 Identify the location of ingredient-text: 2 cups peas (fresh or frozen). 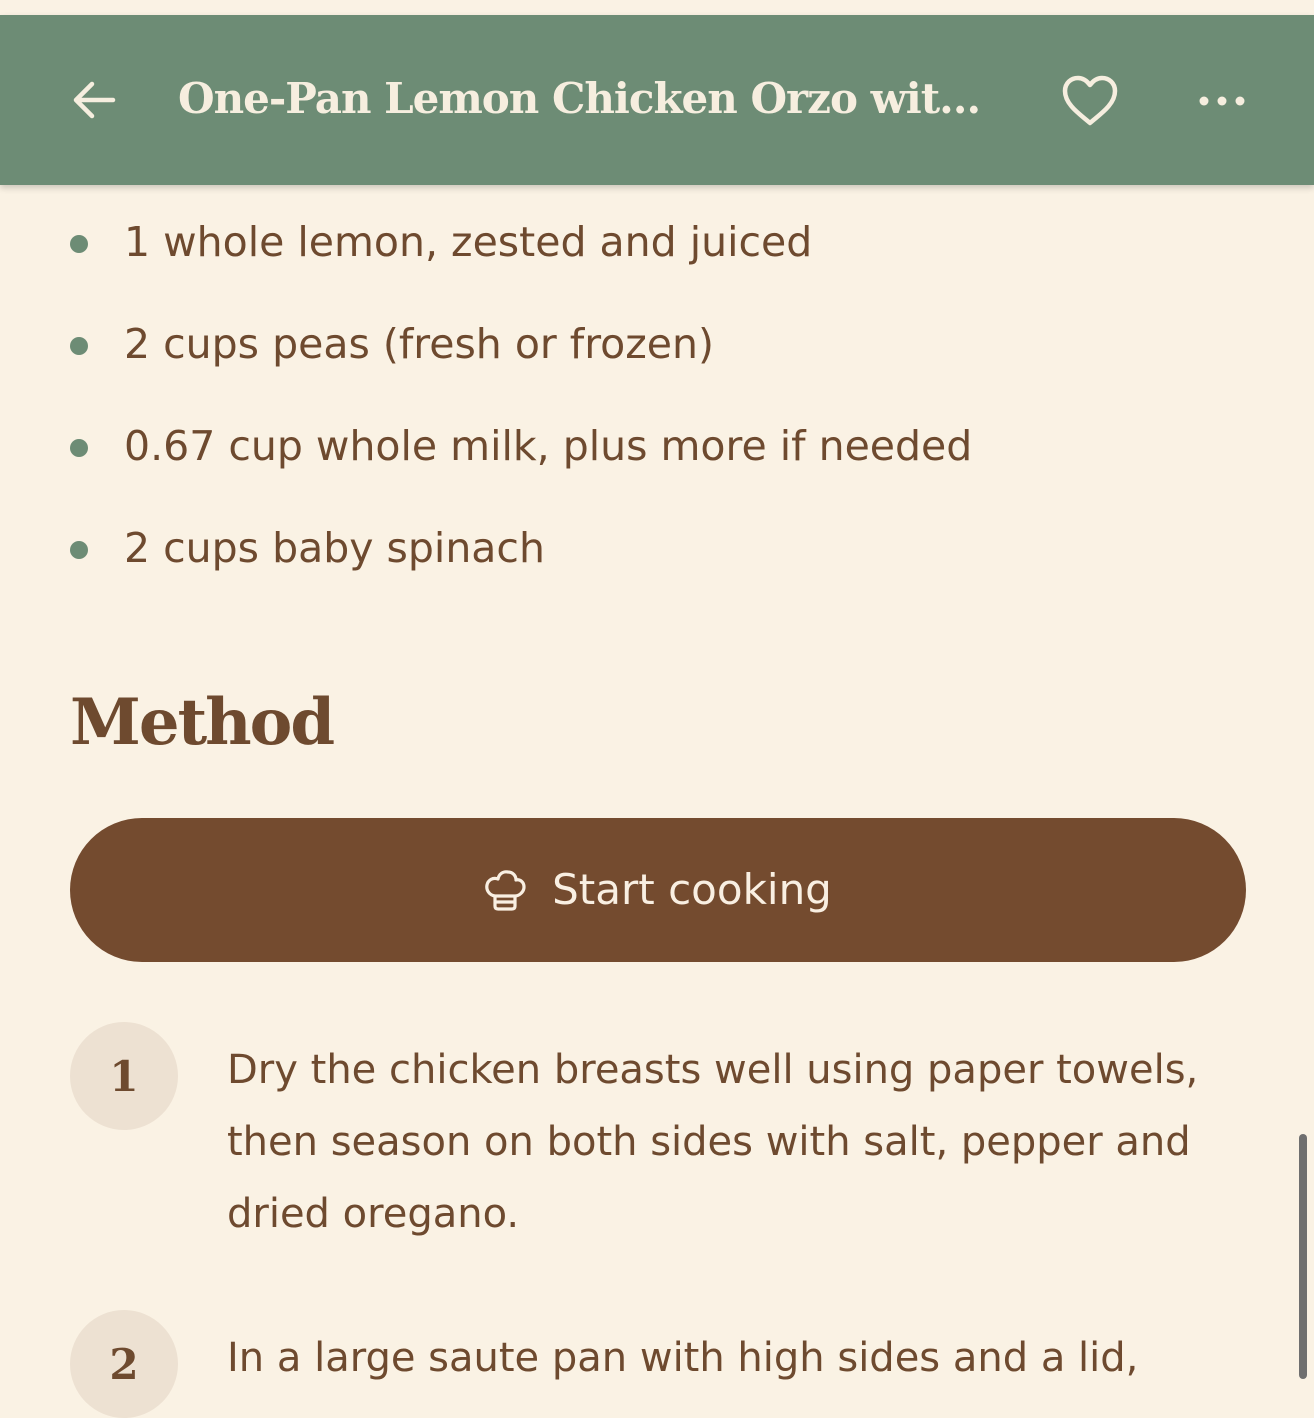
(419, 344).